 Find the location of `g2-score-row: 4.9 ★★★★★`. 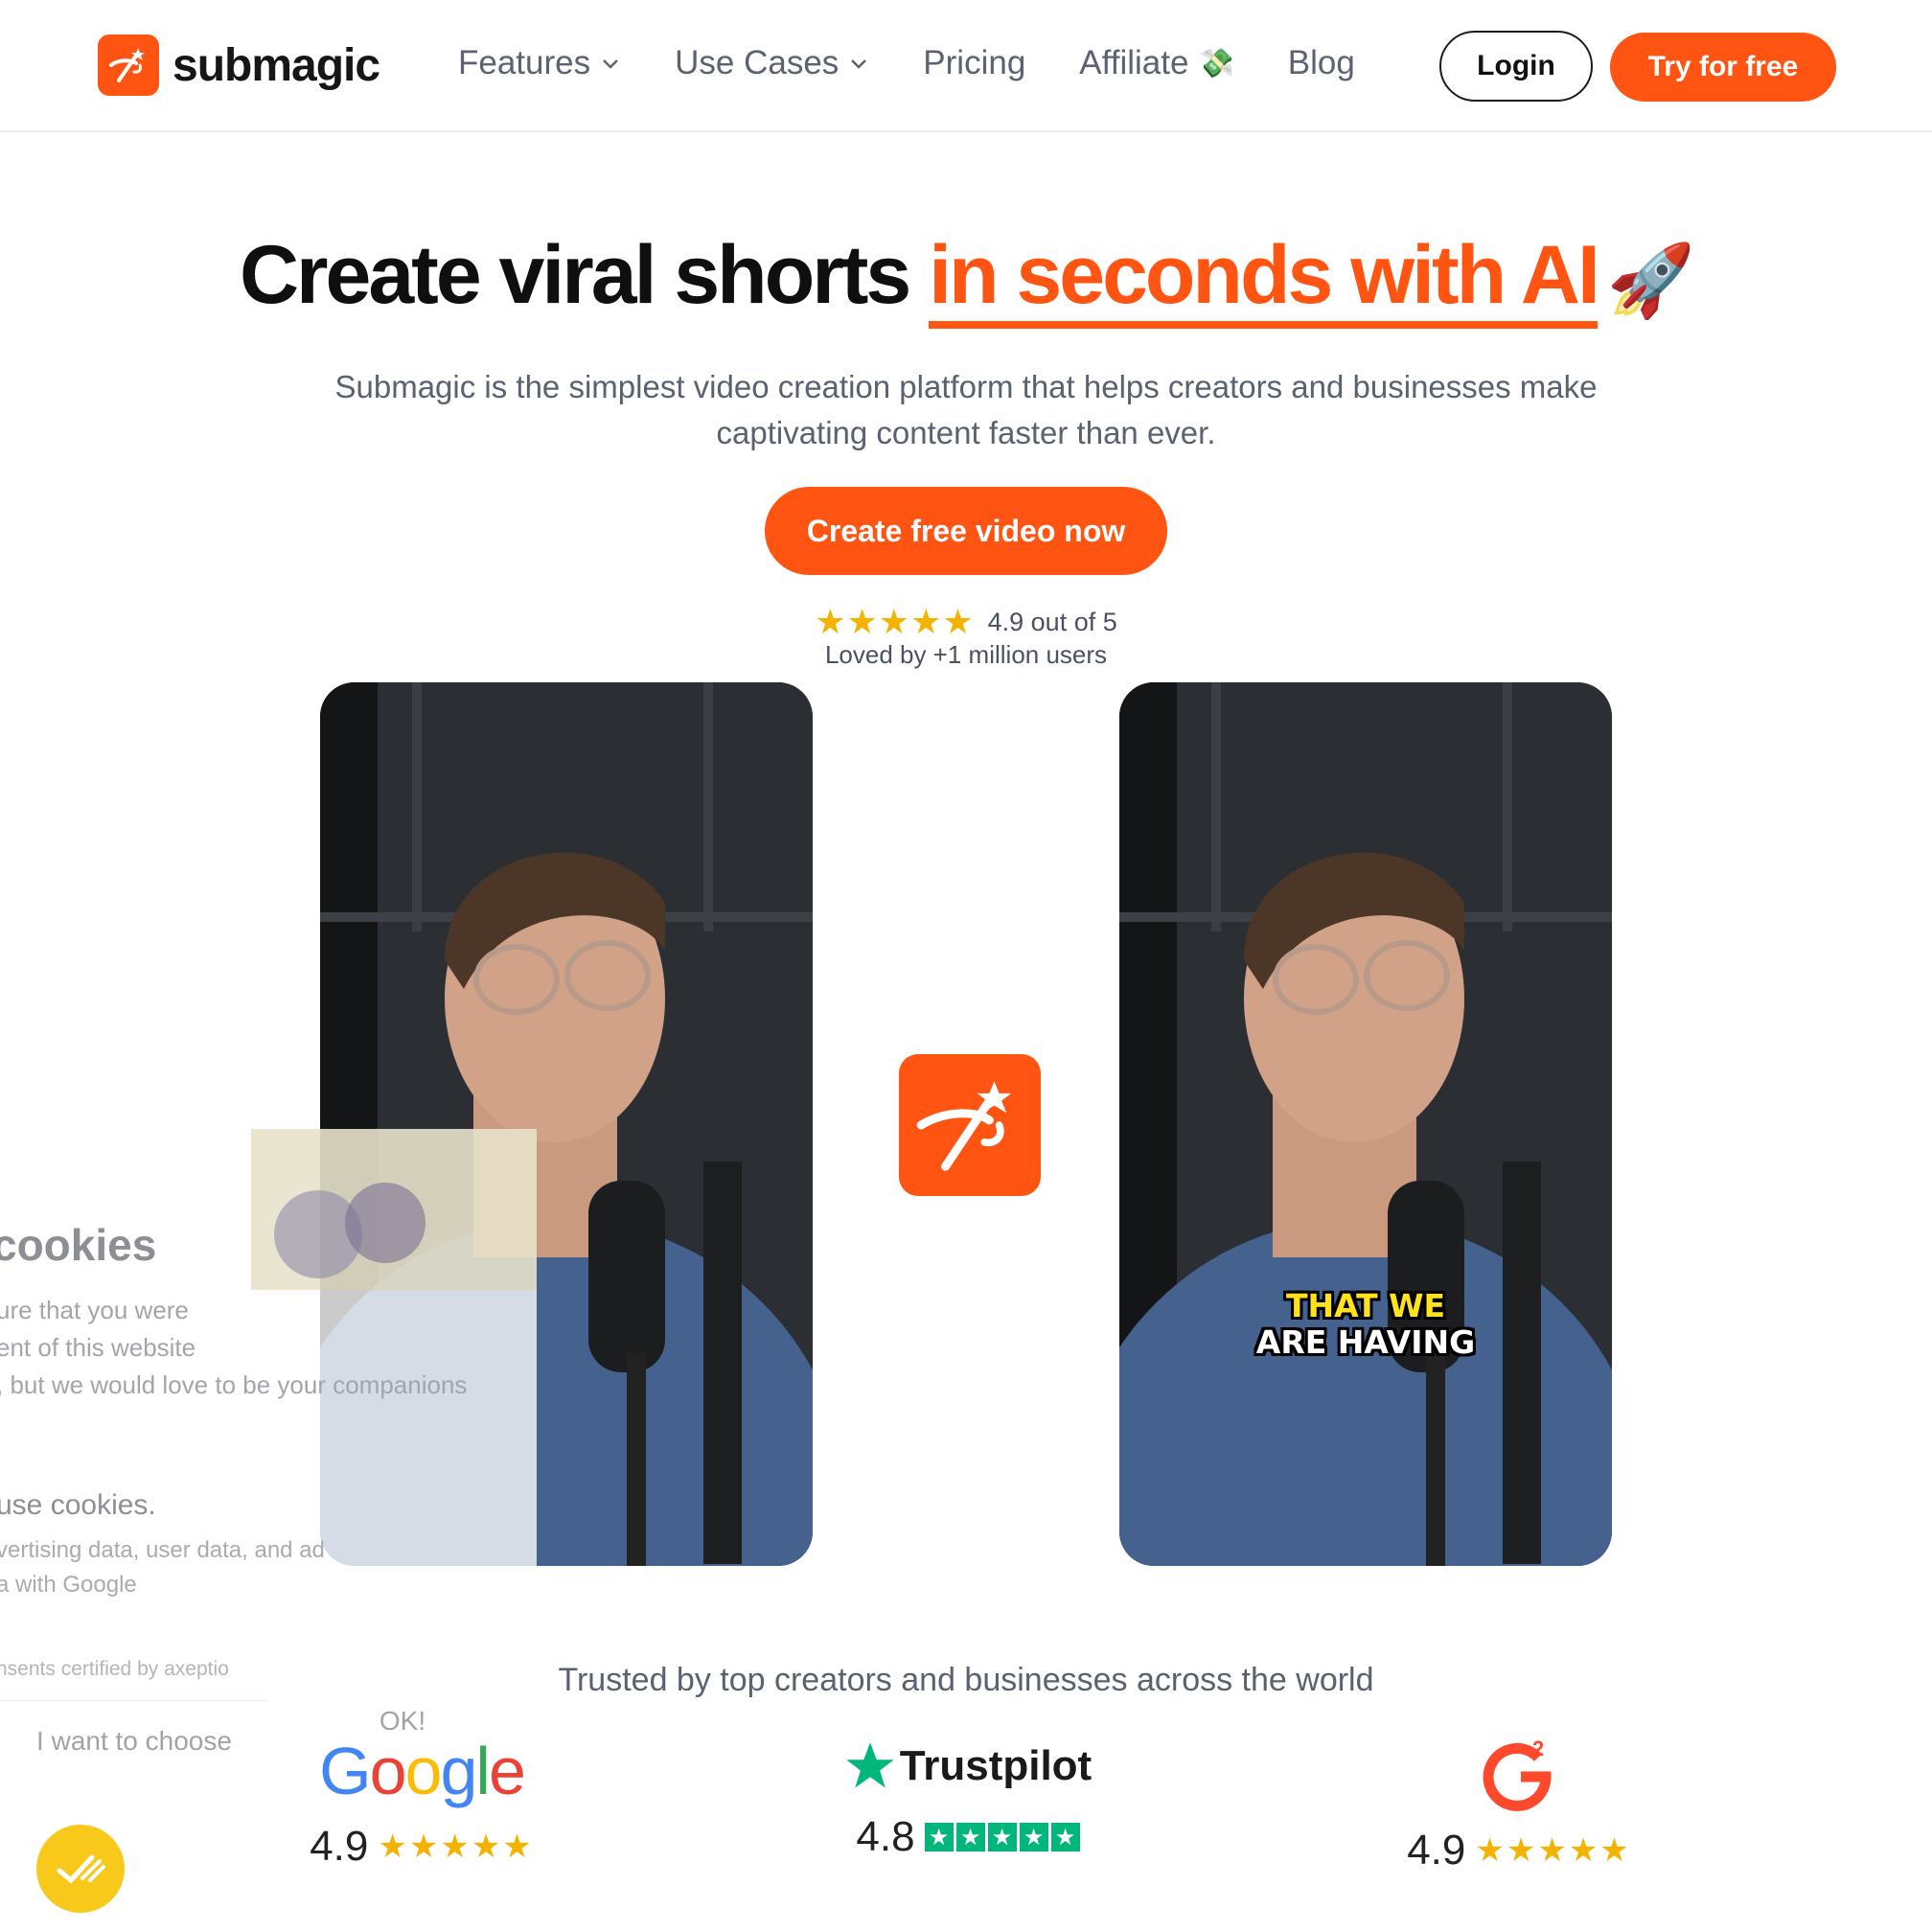

g2-score-row: 4.9 ★★★★★ is located at coordinates (1519, 1851).